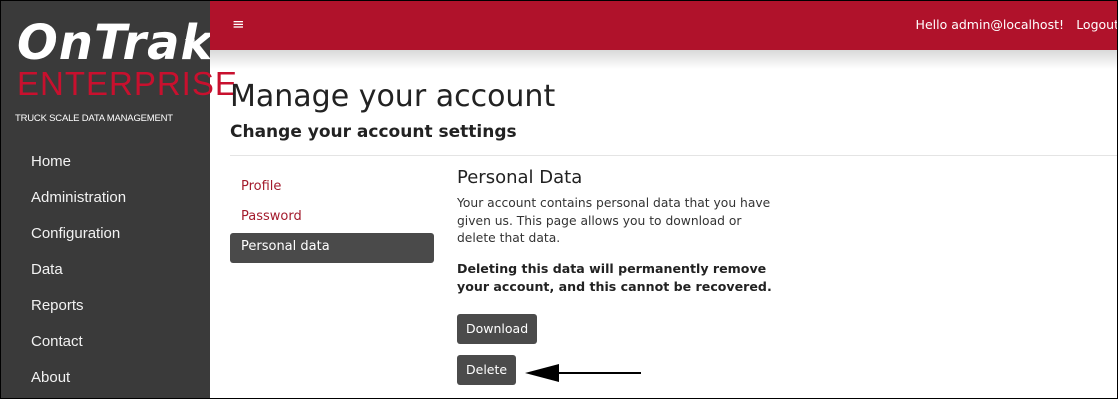  I want to click on logout-link: Logout, so click(1096, 24).